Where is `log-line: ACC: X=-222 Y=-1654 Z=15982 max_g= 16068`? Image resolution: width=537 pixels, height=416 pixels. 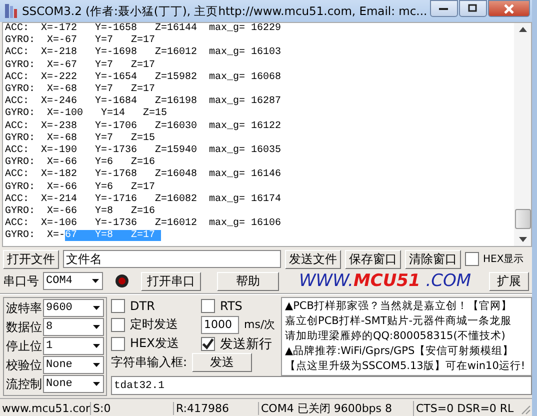 log-line: ACC: X=-222 Y=-1654 Z=15982 max_g= 16068 is located at coordinates (143, 78).